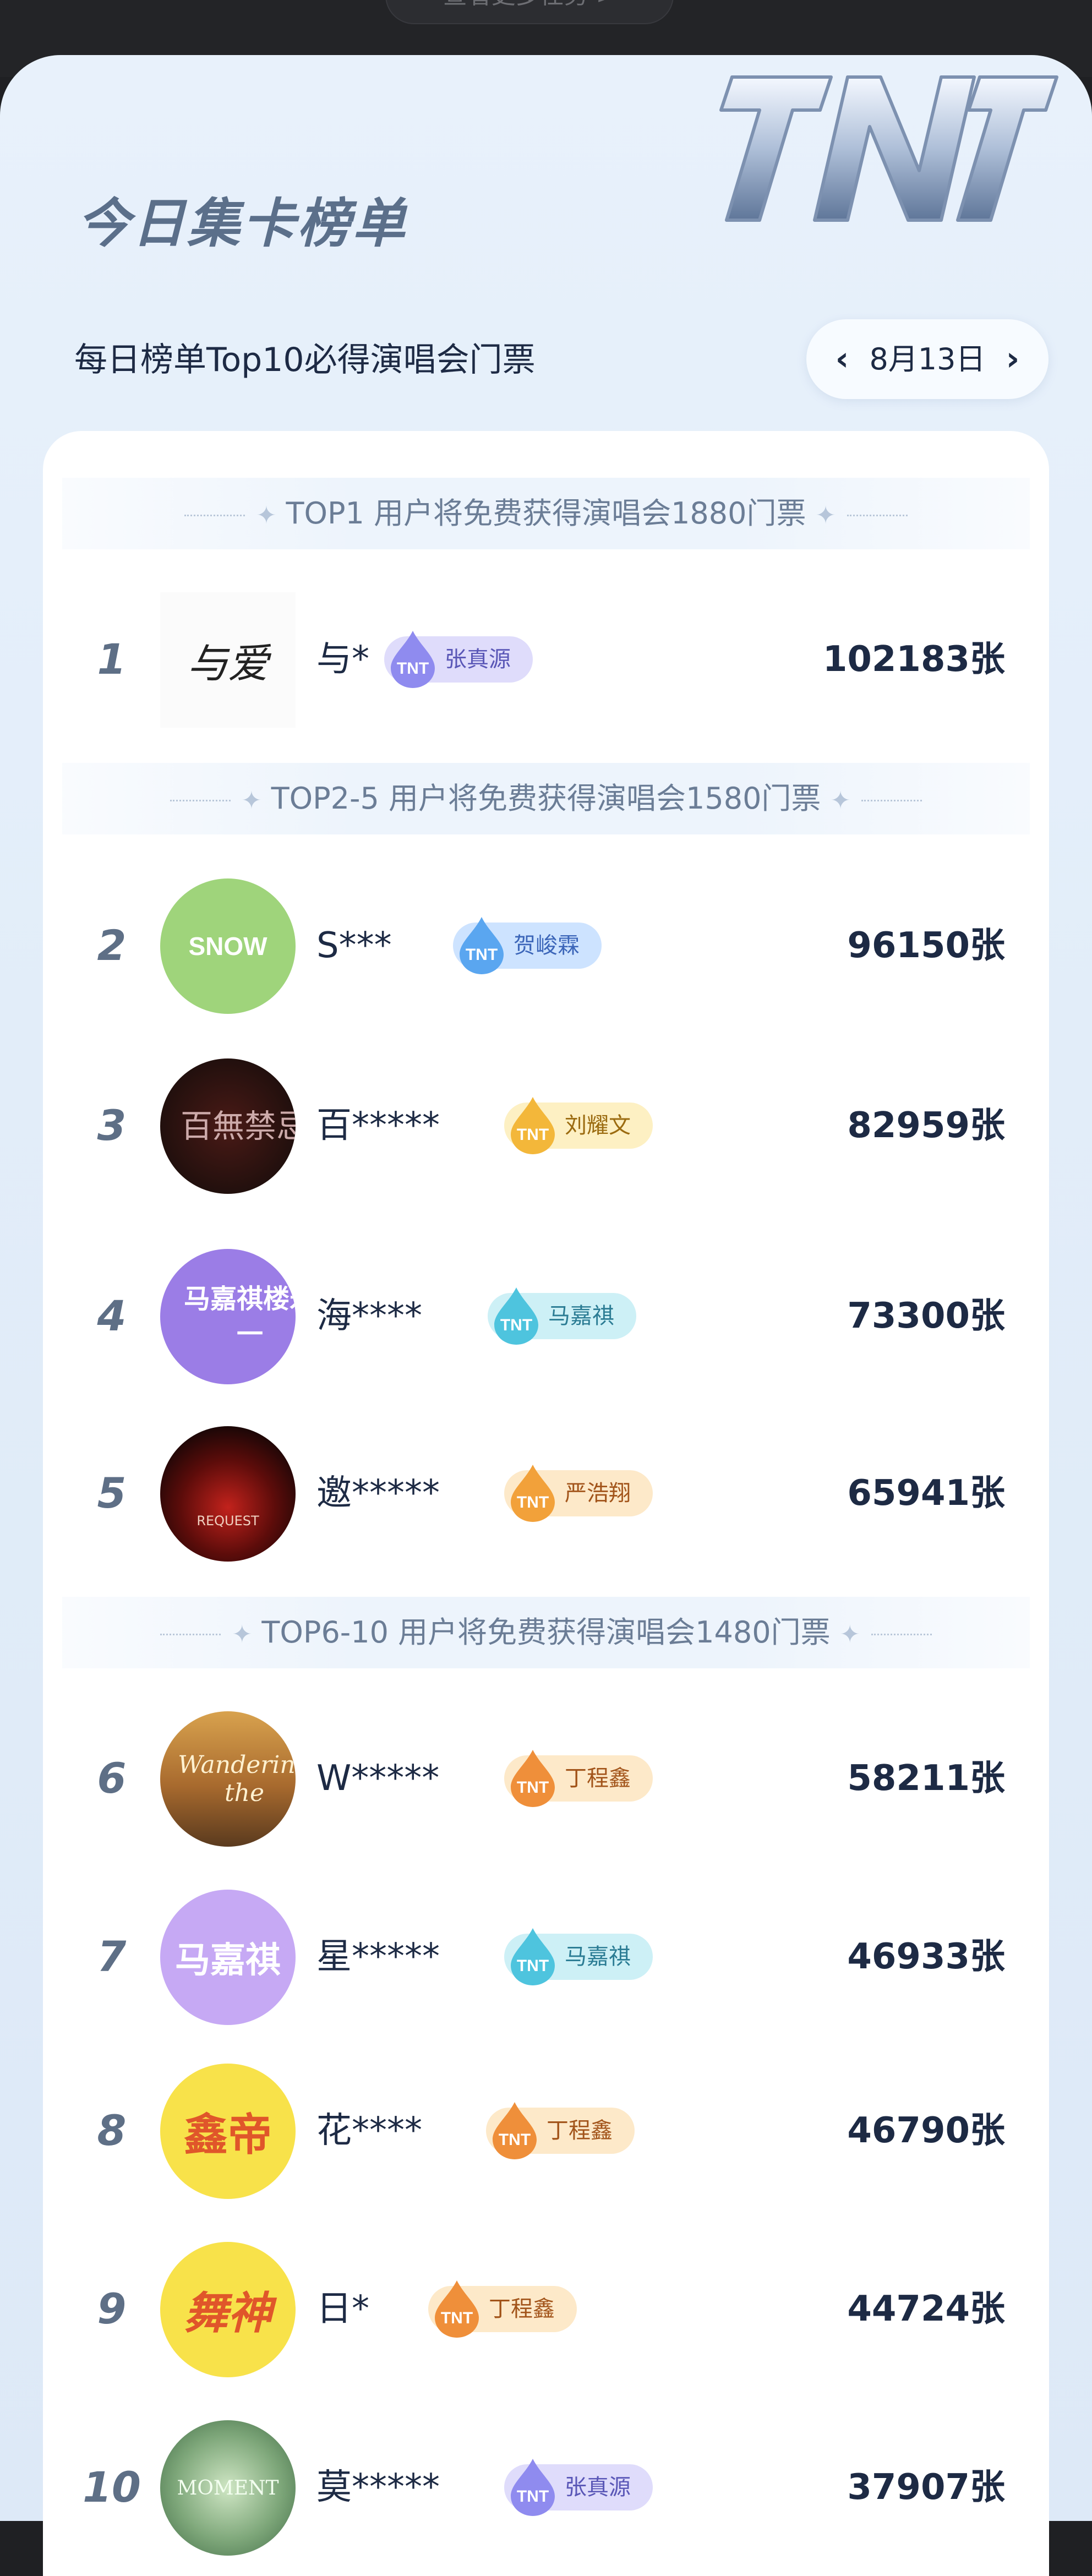 The height and width of the screenshot is (2576, 1092). Describe the element at coordinates (112, 660) in the screenshot. I see `rank-number: 1` at that location.